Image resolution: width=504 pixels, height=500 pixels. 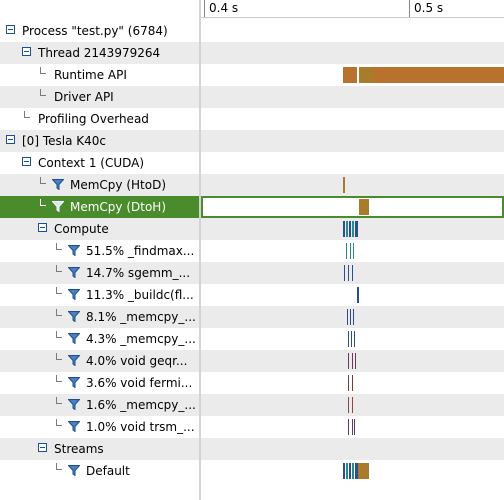 I want to click on timeline-row-k9, so click(x=352, y=427).